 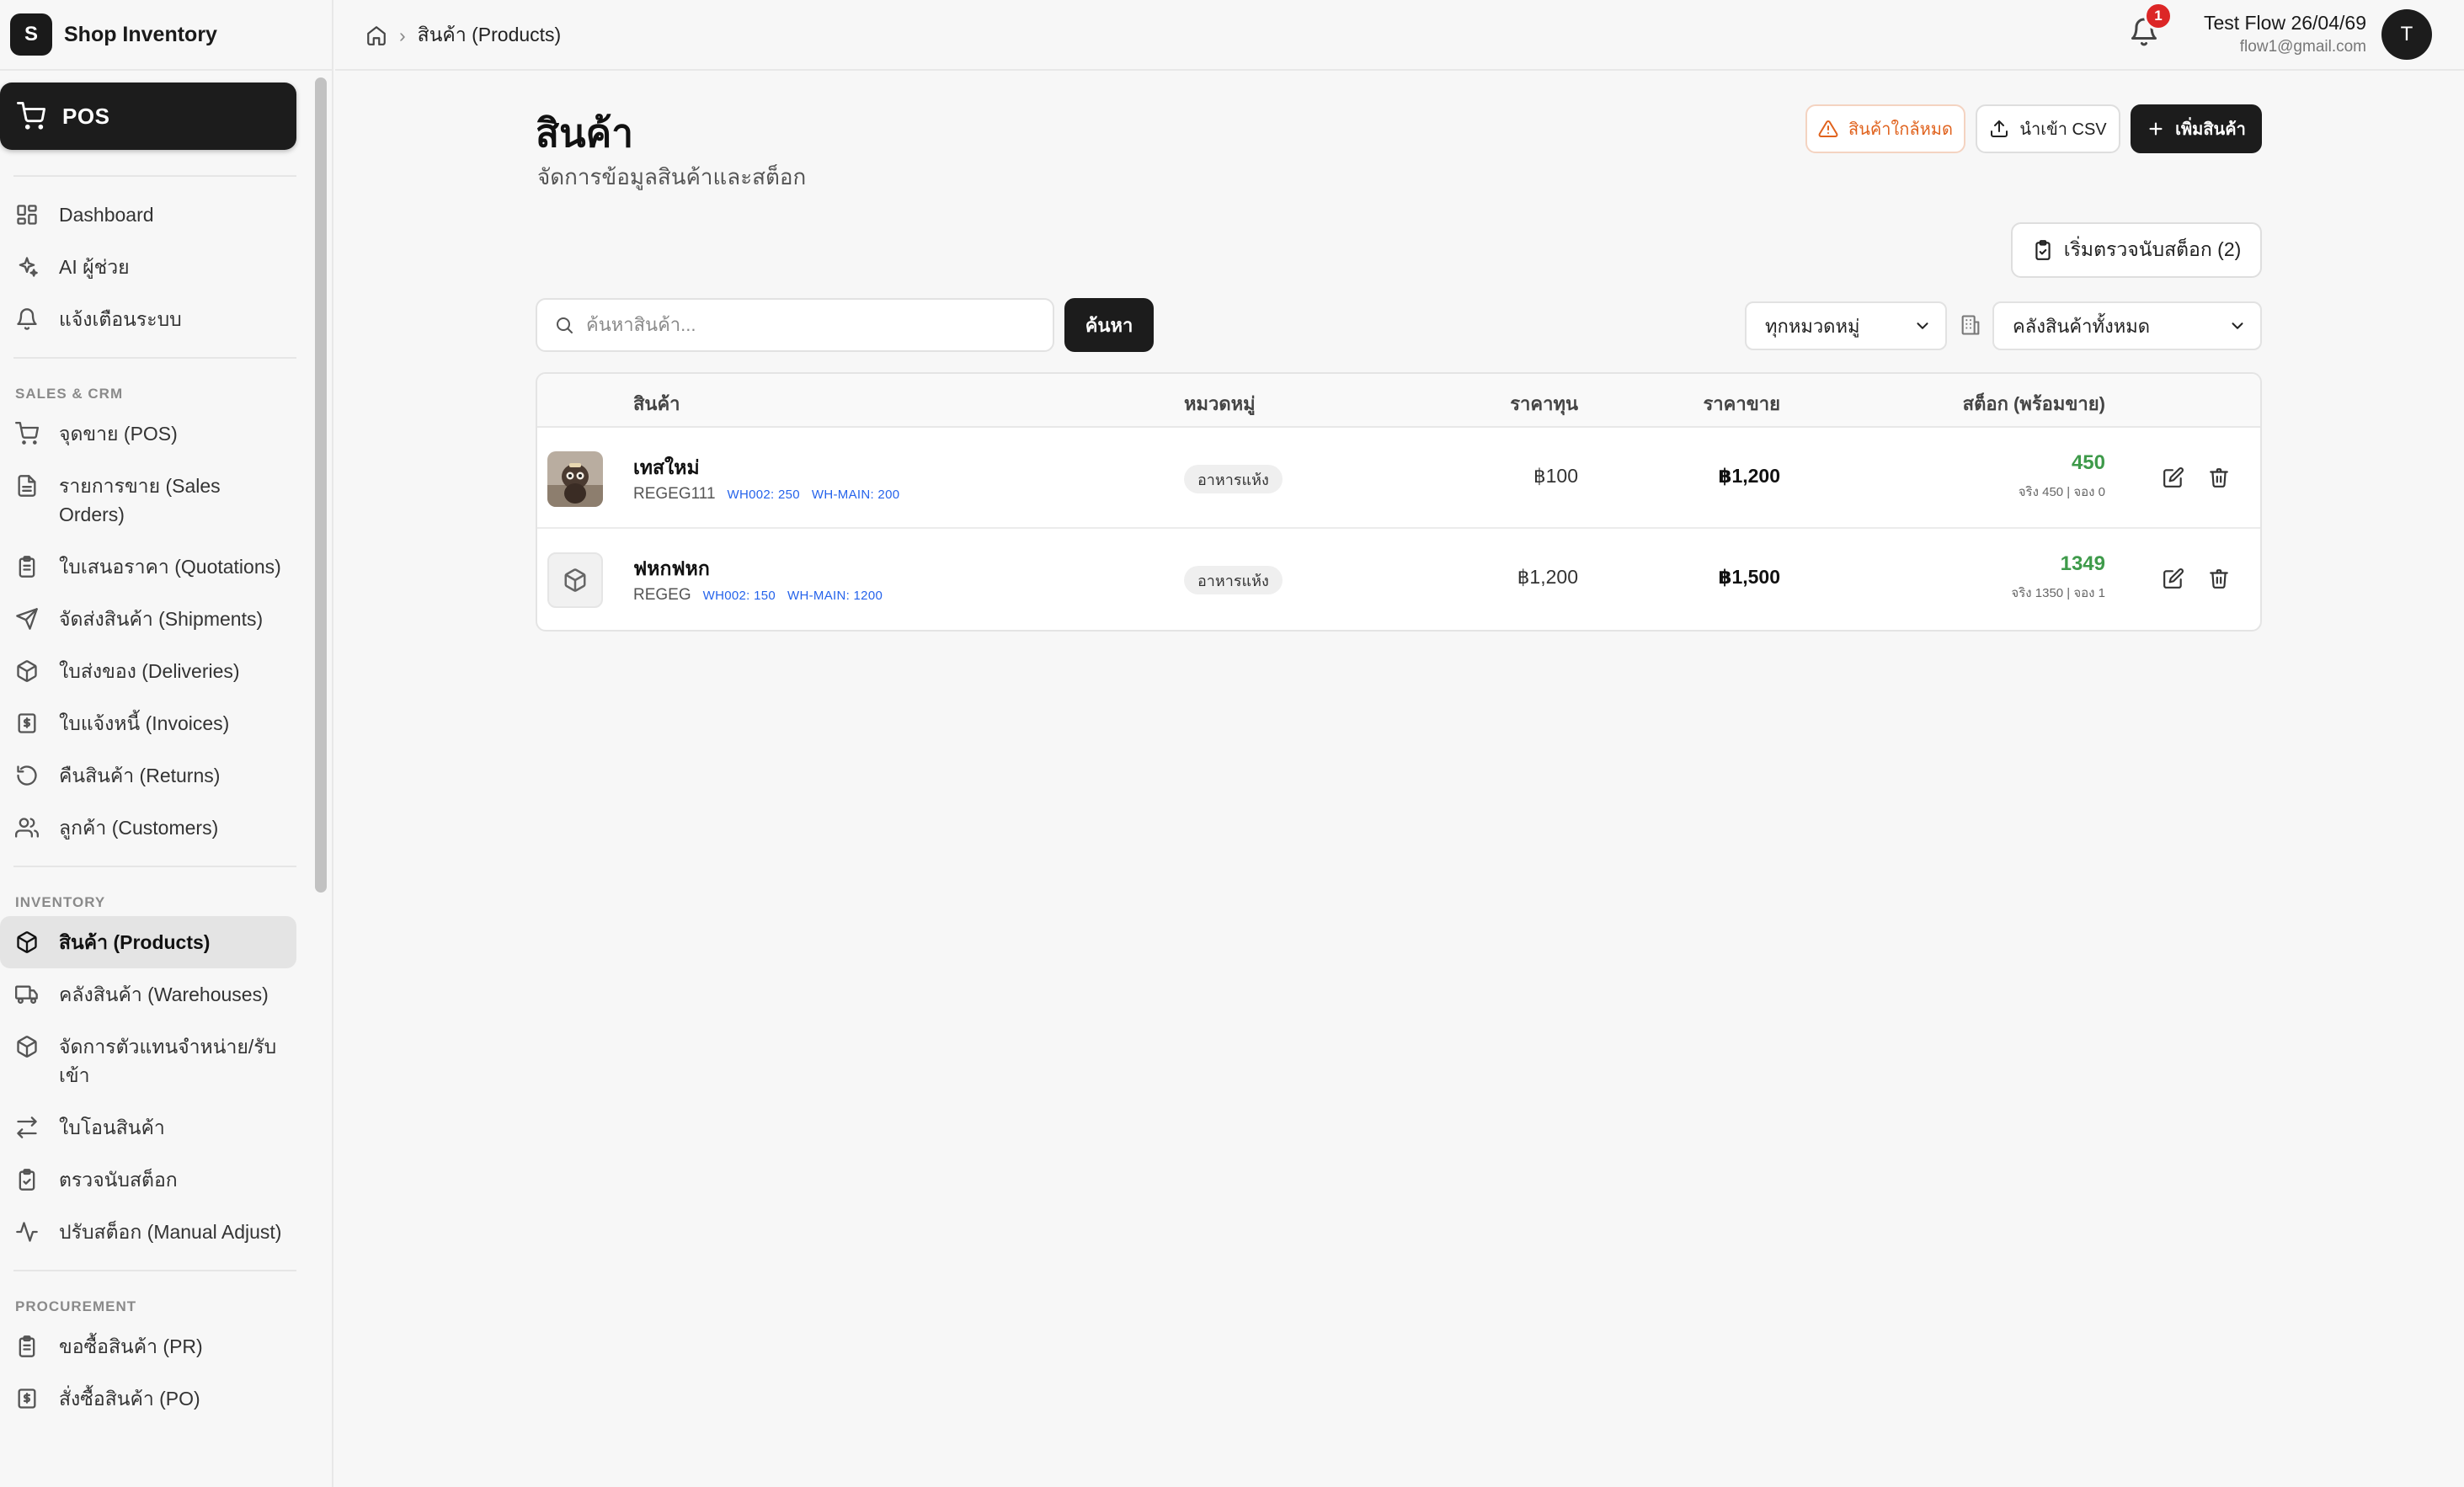 What do you see at coordinates (94, 267) in the screenshot?
I see `sidebar-item-label: AI ผู้ช่วย` at bounding box center [94, 267].